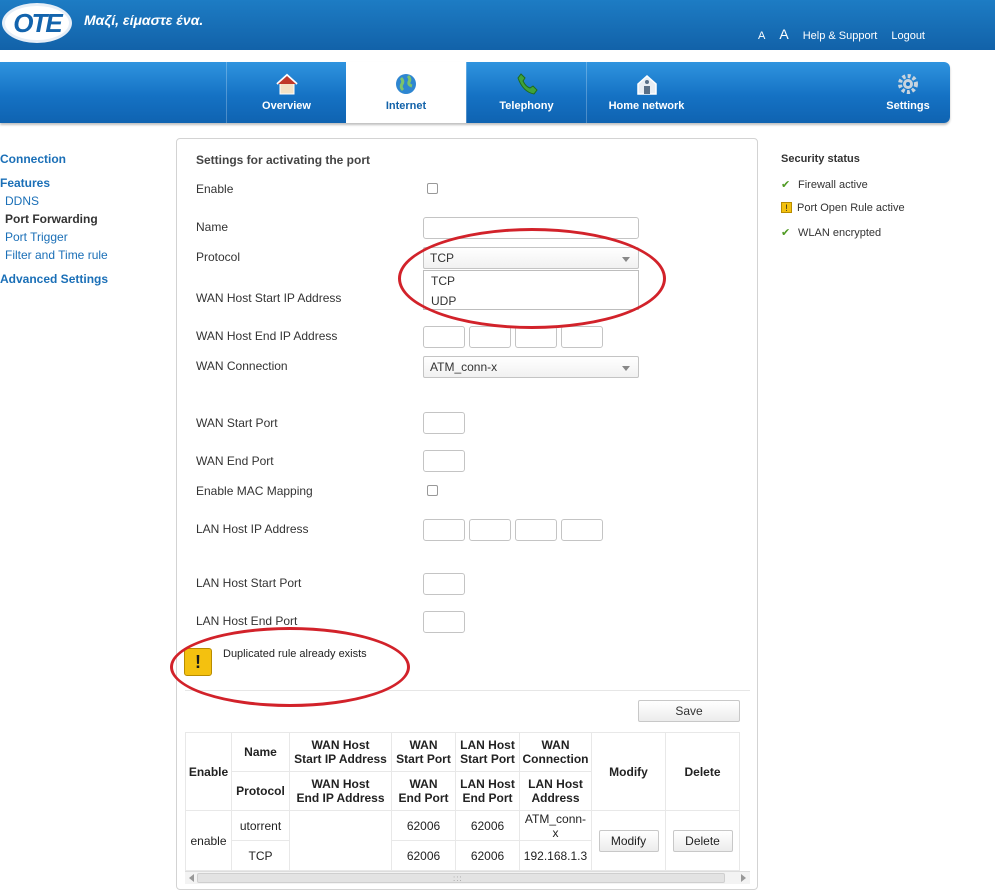  What do you see at coordinates (628, 771) in the screenshot?
I see `header-modify: Modify` at bounding box center [628, 771].